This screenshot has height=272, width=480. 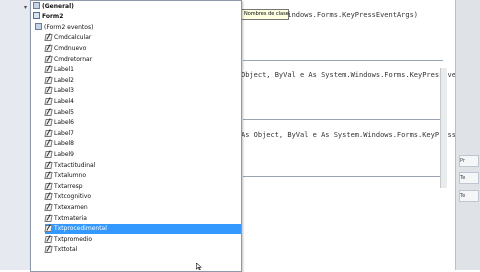 I want to click on dropdown-item: Txtactitudinal, so click(x=143, y=166).